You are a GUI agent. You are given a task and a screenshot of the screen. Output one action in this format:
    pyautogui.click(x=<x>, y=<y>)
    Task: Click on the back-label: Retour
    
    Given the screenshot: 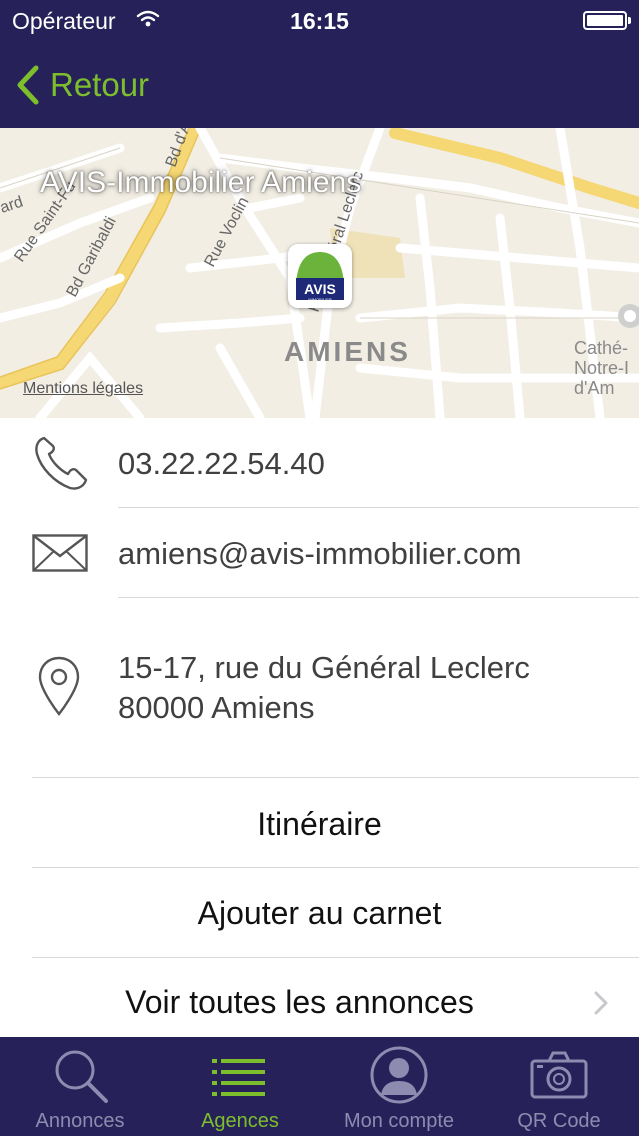 What is the action you would take?
    pyautogui.click(x=100, y=84)
    